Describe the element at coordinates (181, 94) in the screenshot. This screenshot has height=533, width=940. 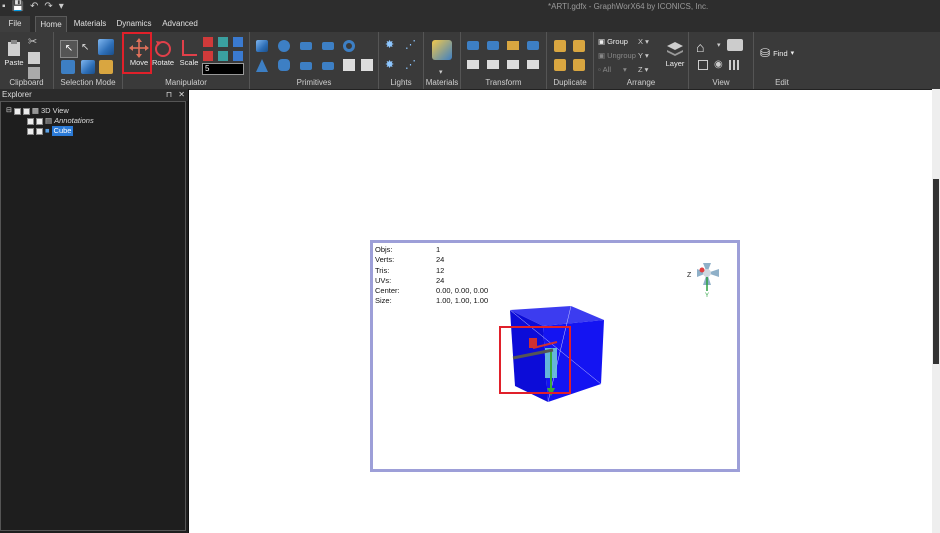
I see `close-icon: ✕` at that location.